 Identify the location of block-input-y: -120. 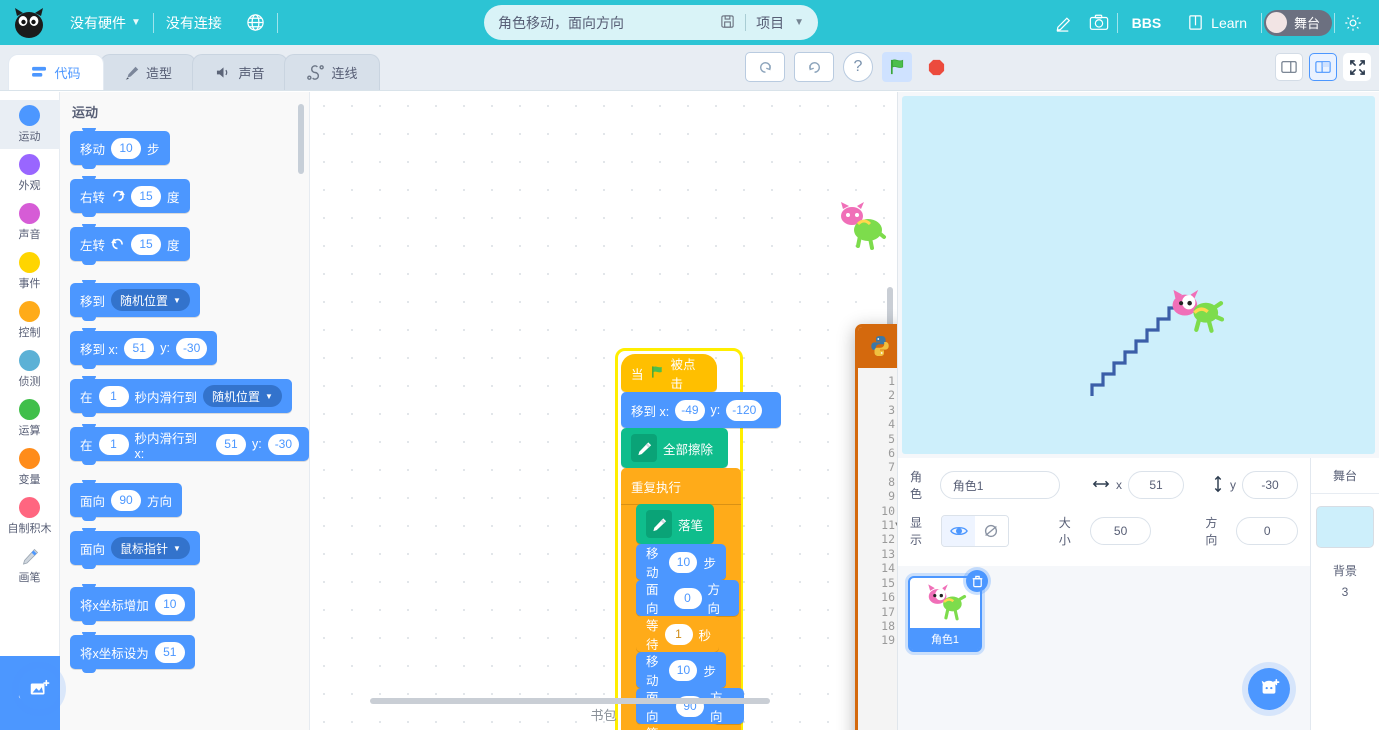
(744, 410).